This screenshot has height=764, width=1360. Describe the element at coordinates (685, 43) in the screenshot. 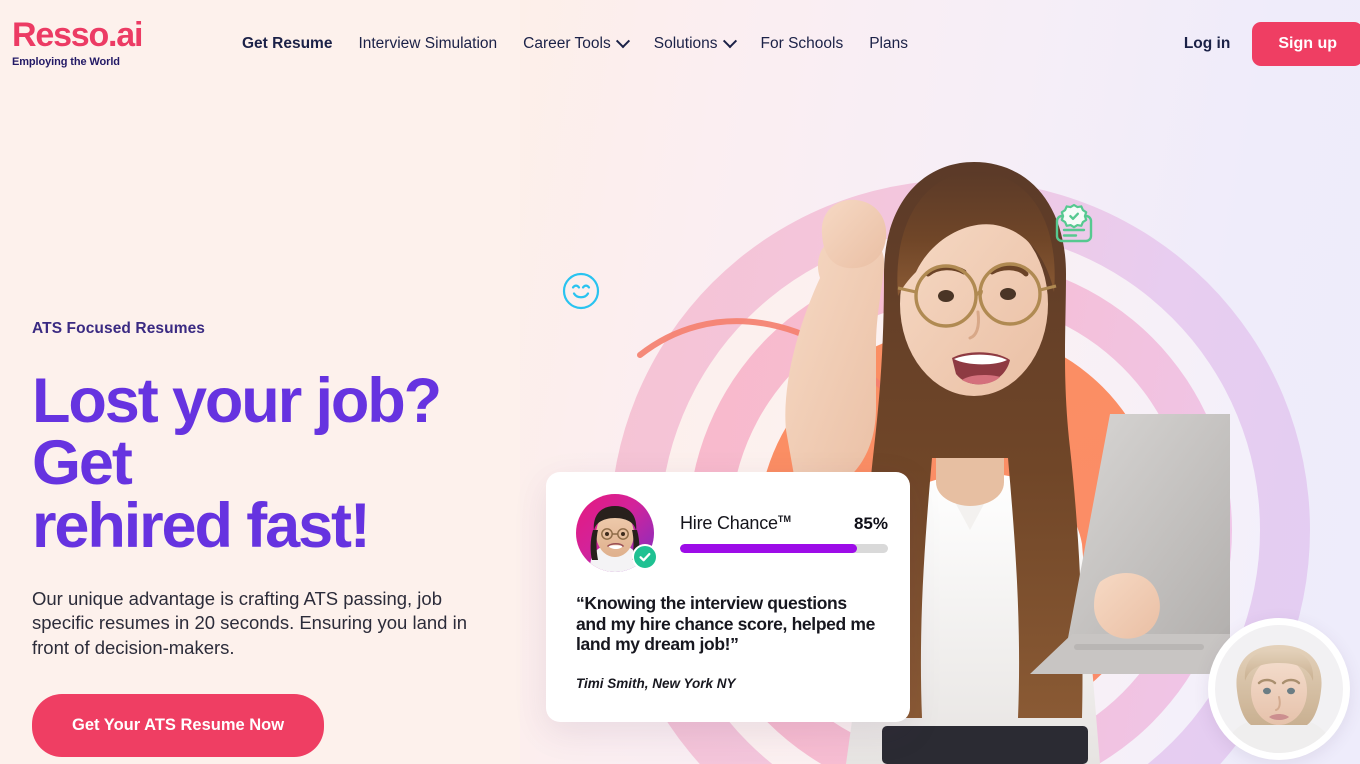

I see `nav-item-label: Solutions` at that location.